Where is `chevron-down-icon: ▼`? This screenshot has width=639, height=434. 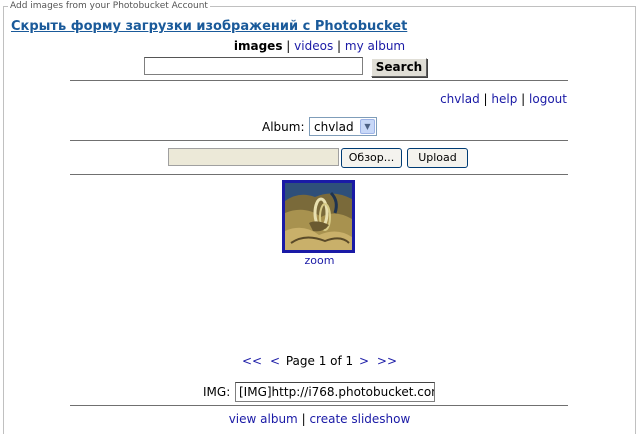 chevron-down-icon: ▼ is located at coordinates (367, 126).